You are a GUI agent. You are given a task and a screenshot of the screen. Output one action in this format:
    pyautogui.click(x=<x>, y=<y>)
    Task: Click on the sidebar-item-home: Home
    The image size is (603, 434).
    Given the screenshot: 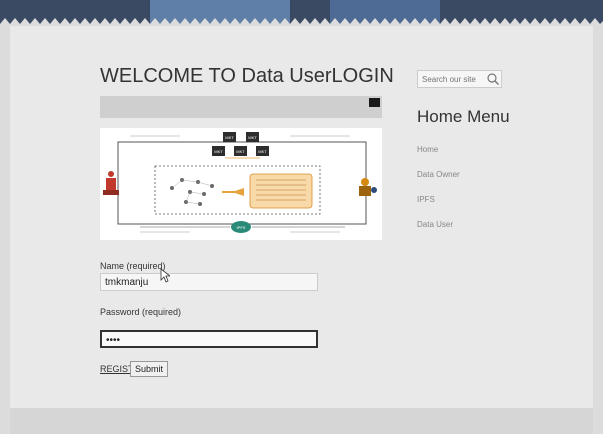 What is the action you would take?
    pyautogui.click(x=427, y=149)
    